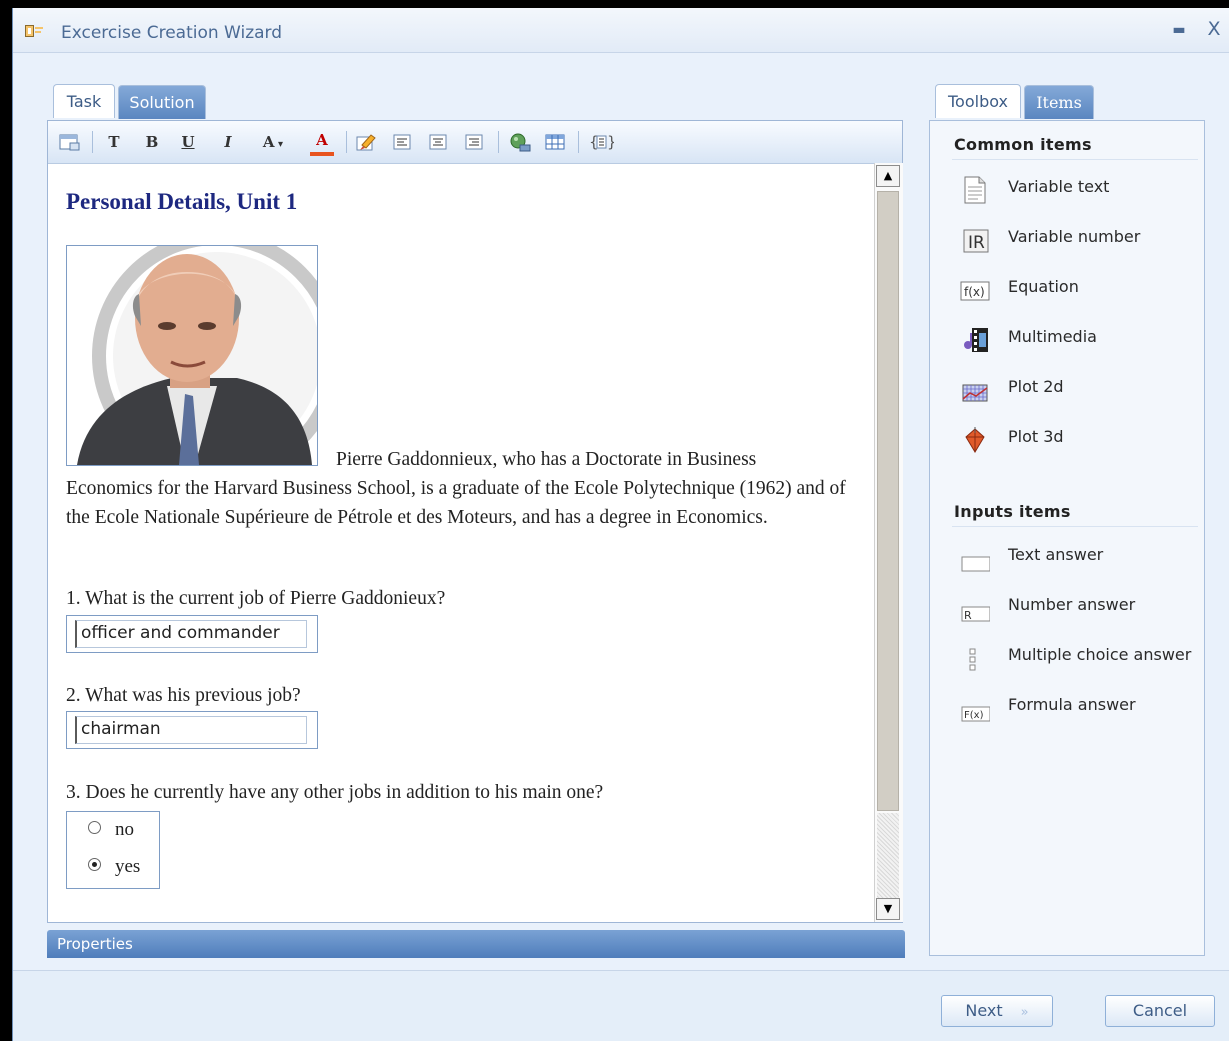  Describe the element at coordinates (183, 695) in the screenshot. I see `question-2: 2. What was his previous job?` at that location.